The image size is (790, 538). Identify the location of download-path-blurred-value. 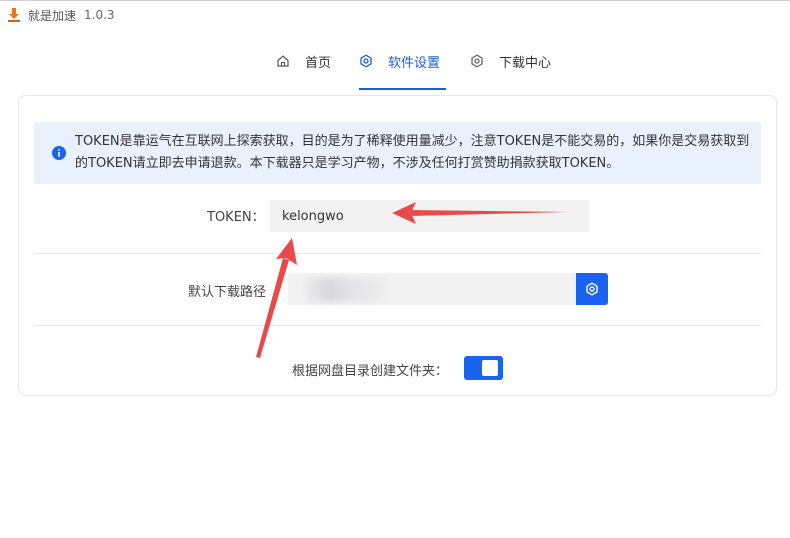
(345, 290).